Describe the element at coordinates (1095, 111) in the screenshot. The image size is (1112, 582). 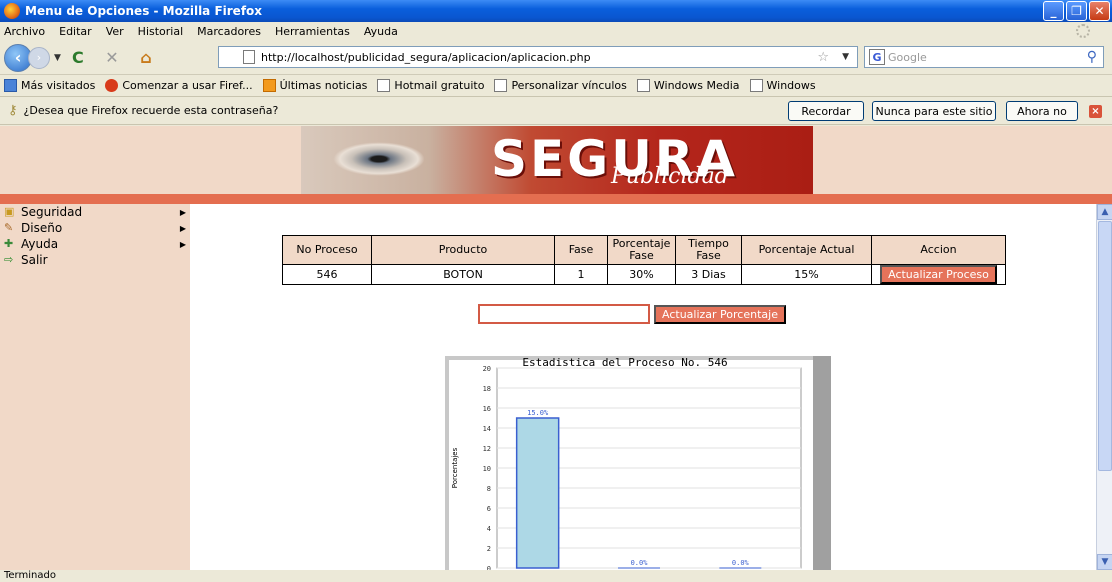
I see `close-notification-icon: ×` at that location.